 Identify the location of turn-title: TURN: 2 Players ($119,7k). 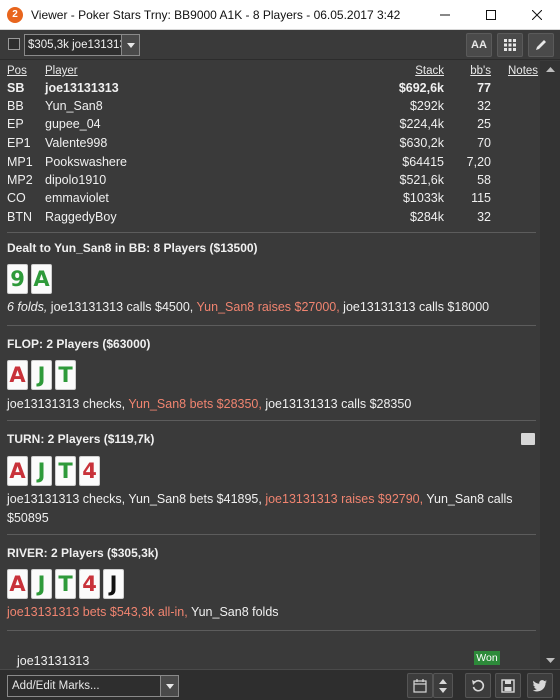
(81, 439).